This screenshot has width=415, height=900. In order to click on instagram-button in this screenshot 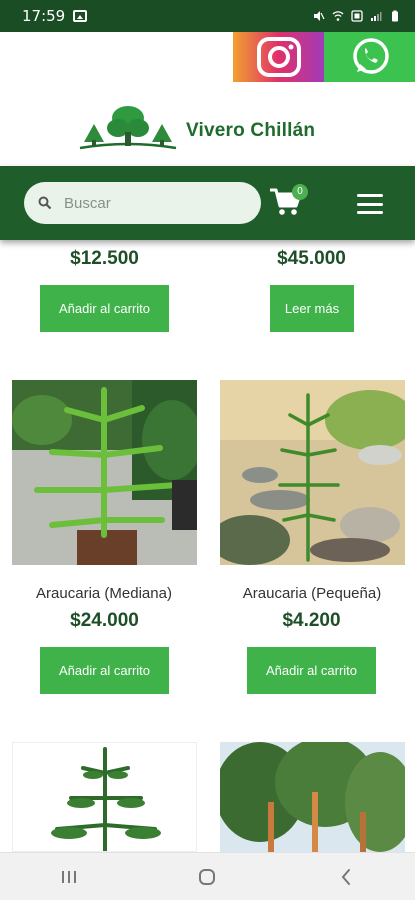, I will do `click(278, 57)`.